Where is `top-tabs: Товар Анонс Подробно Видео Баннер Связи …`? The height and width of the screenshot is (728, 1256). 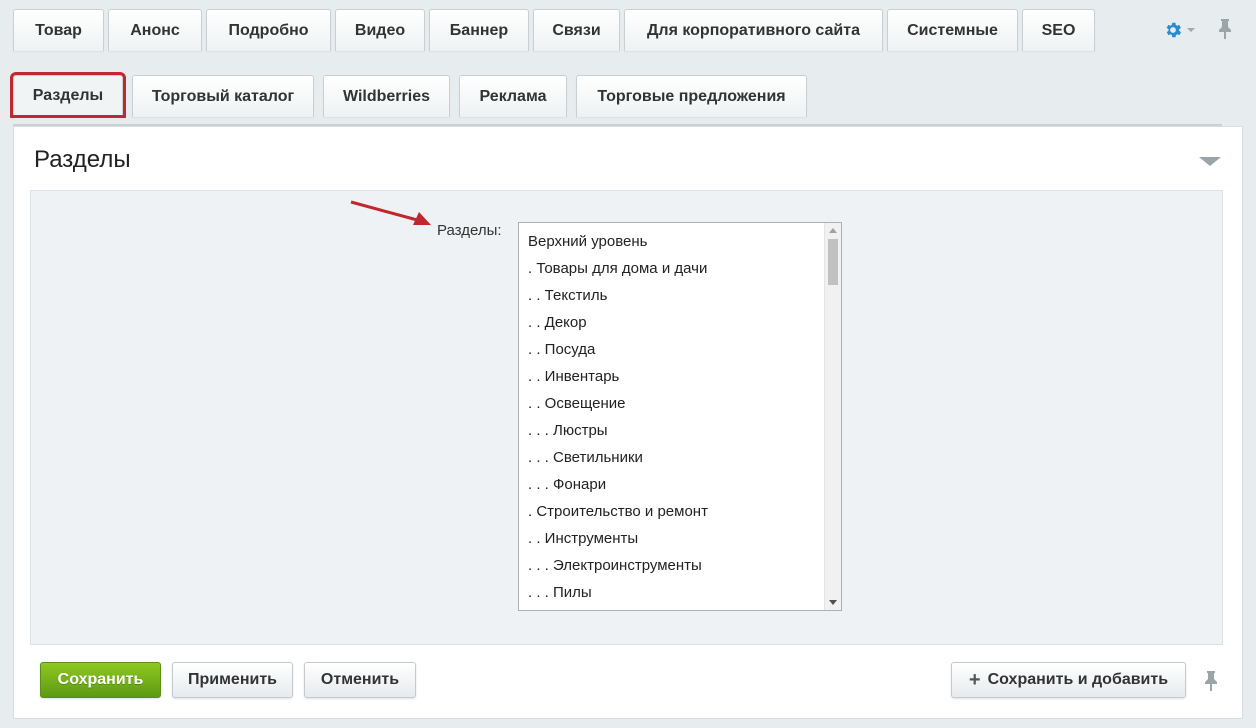 top-tabs: Товар Анонс Подробно Видео Баннер Связи … is located at coordinates (556, 31).